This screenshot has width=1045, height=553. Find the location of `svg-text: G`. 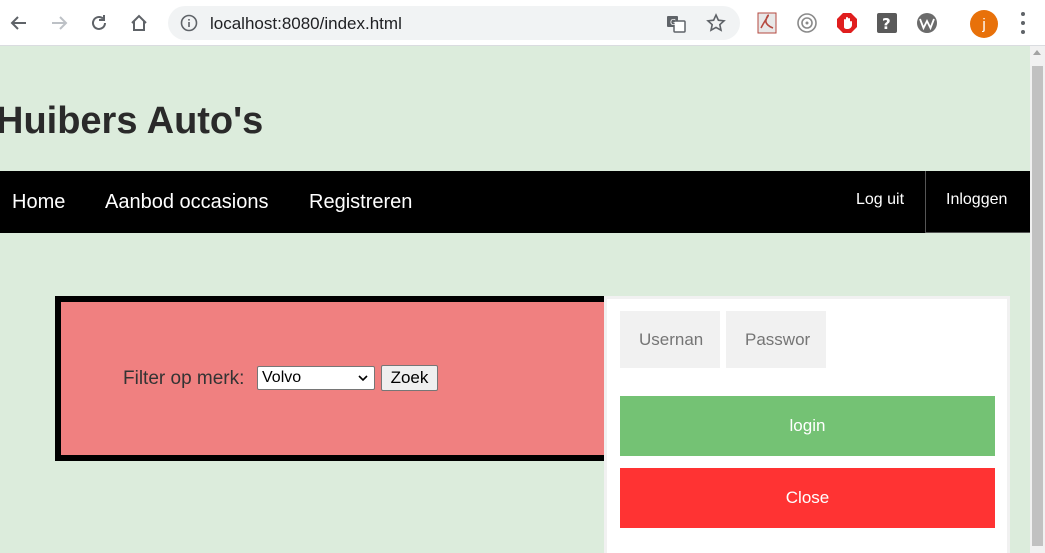

svg-text: G is located at coordinates (673, 22).